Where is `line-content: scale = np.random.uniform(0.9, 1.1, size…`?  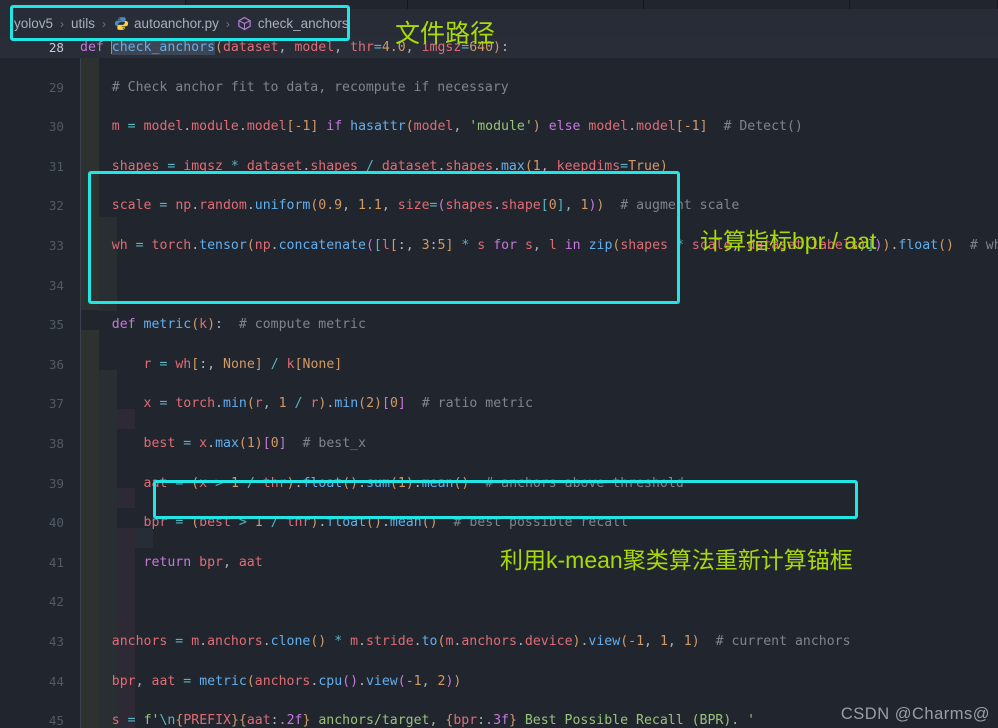 line-content: scale = np.random.uniform(0.9, 1.1, size… is located at coordinates (410, 206).